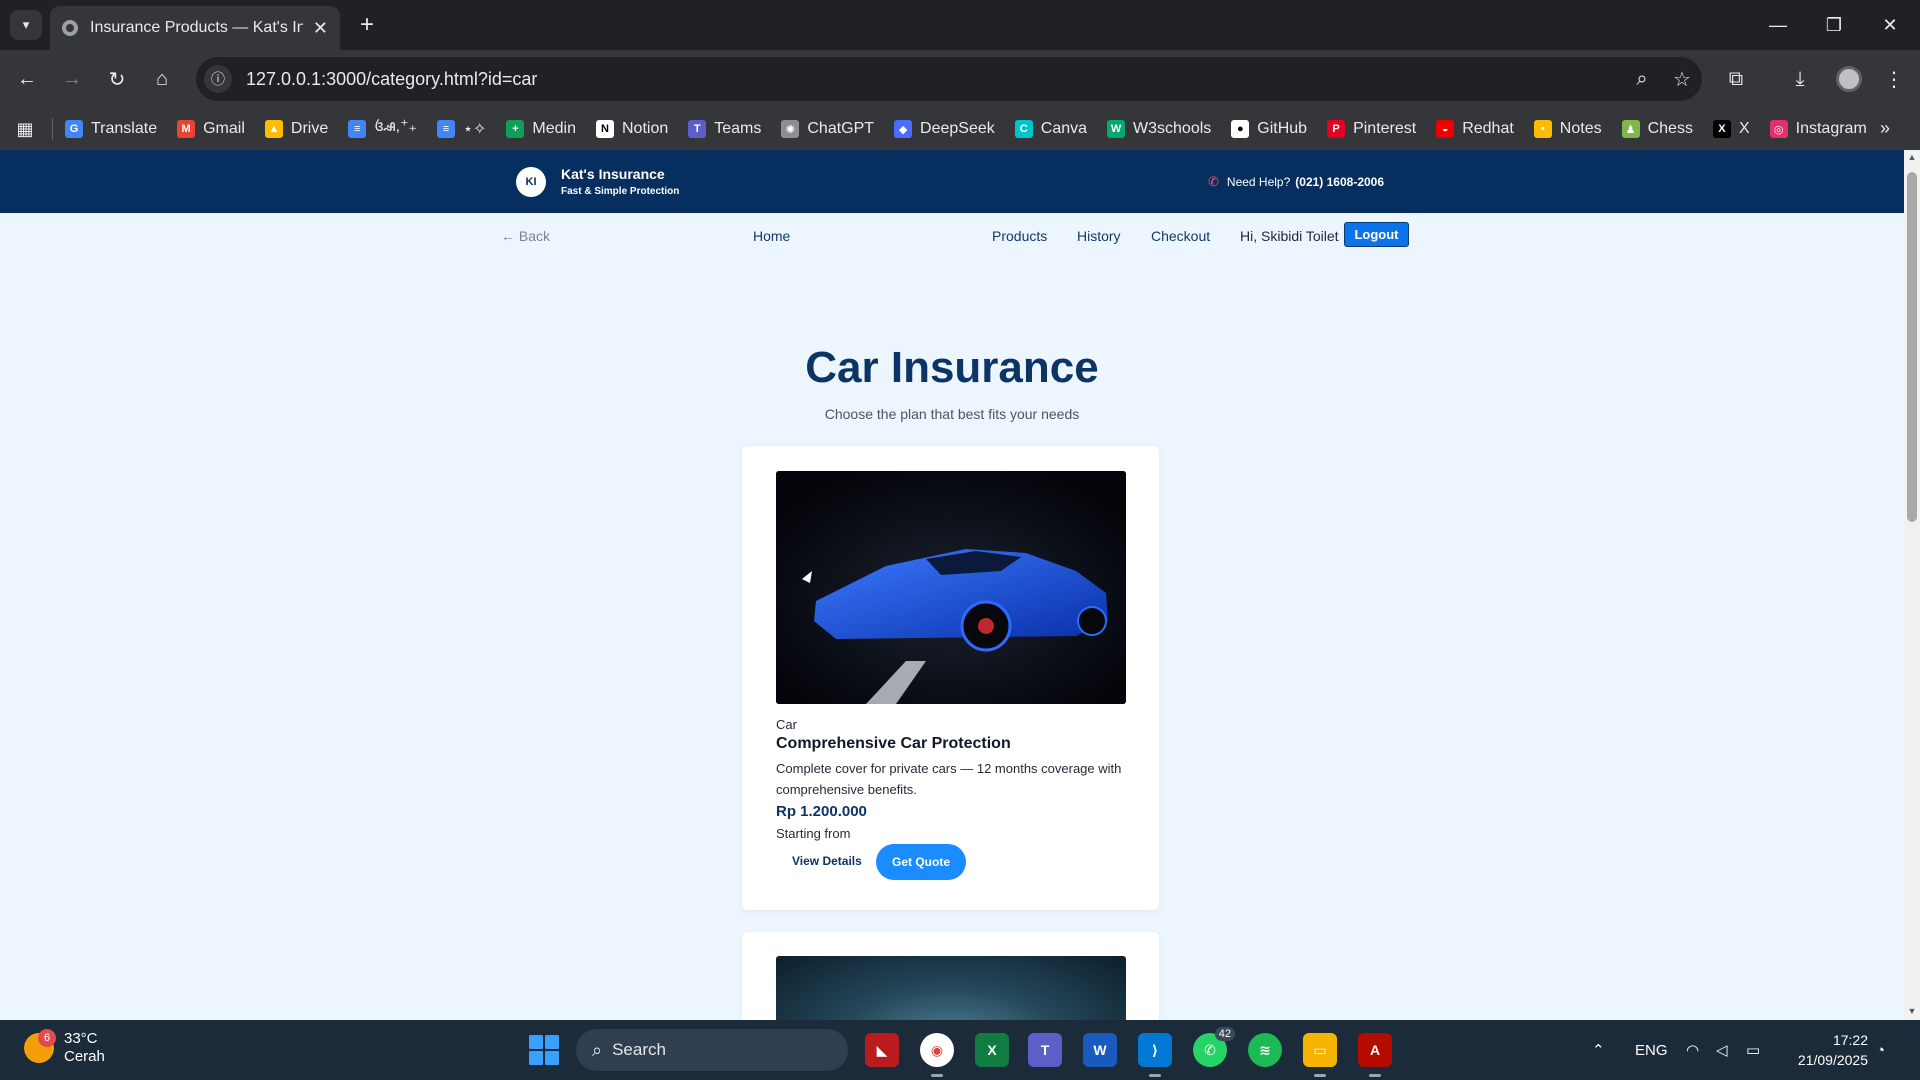 This screenshot has height=1080, width=1920. Describe the element at coordinates (937, 1055) in the screenshot. I see `chrome-icon: ◉` at that location.